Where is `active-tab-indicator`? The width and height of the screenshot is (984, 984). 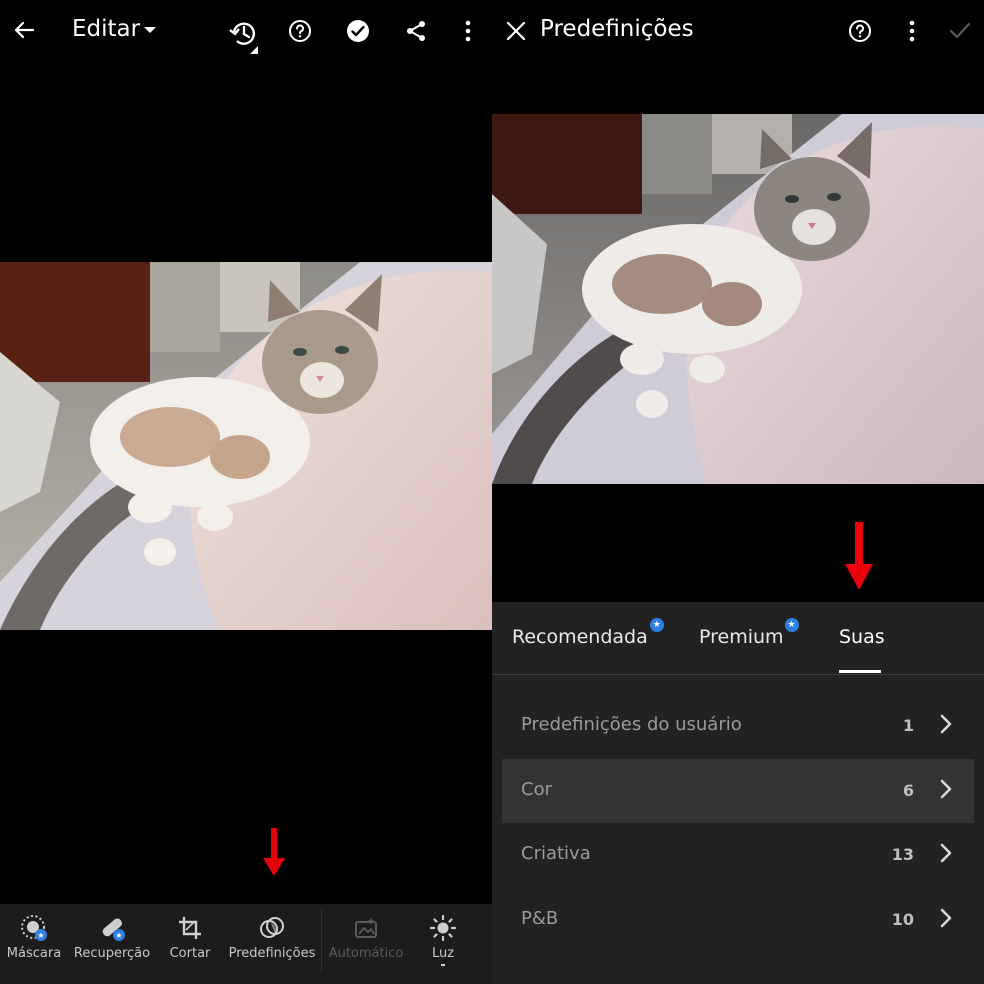
active-tab-indicator is located at coordinates (860, 671).